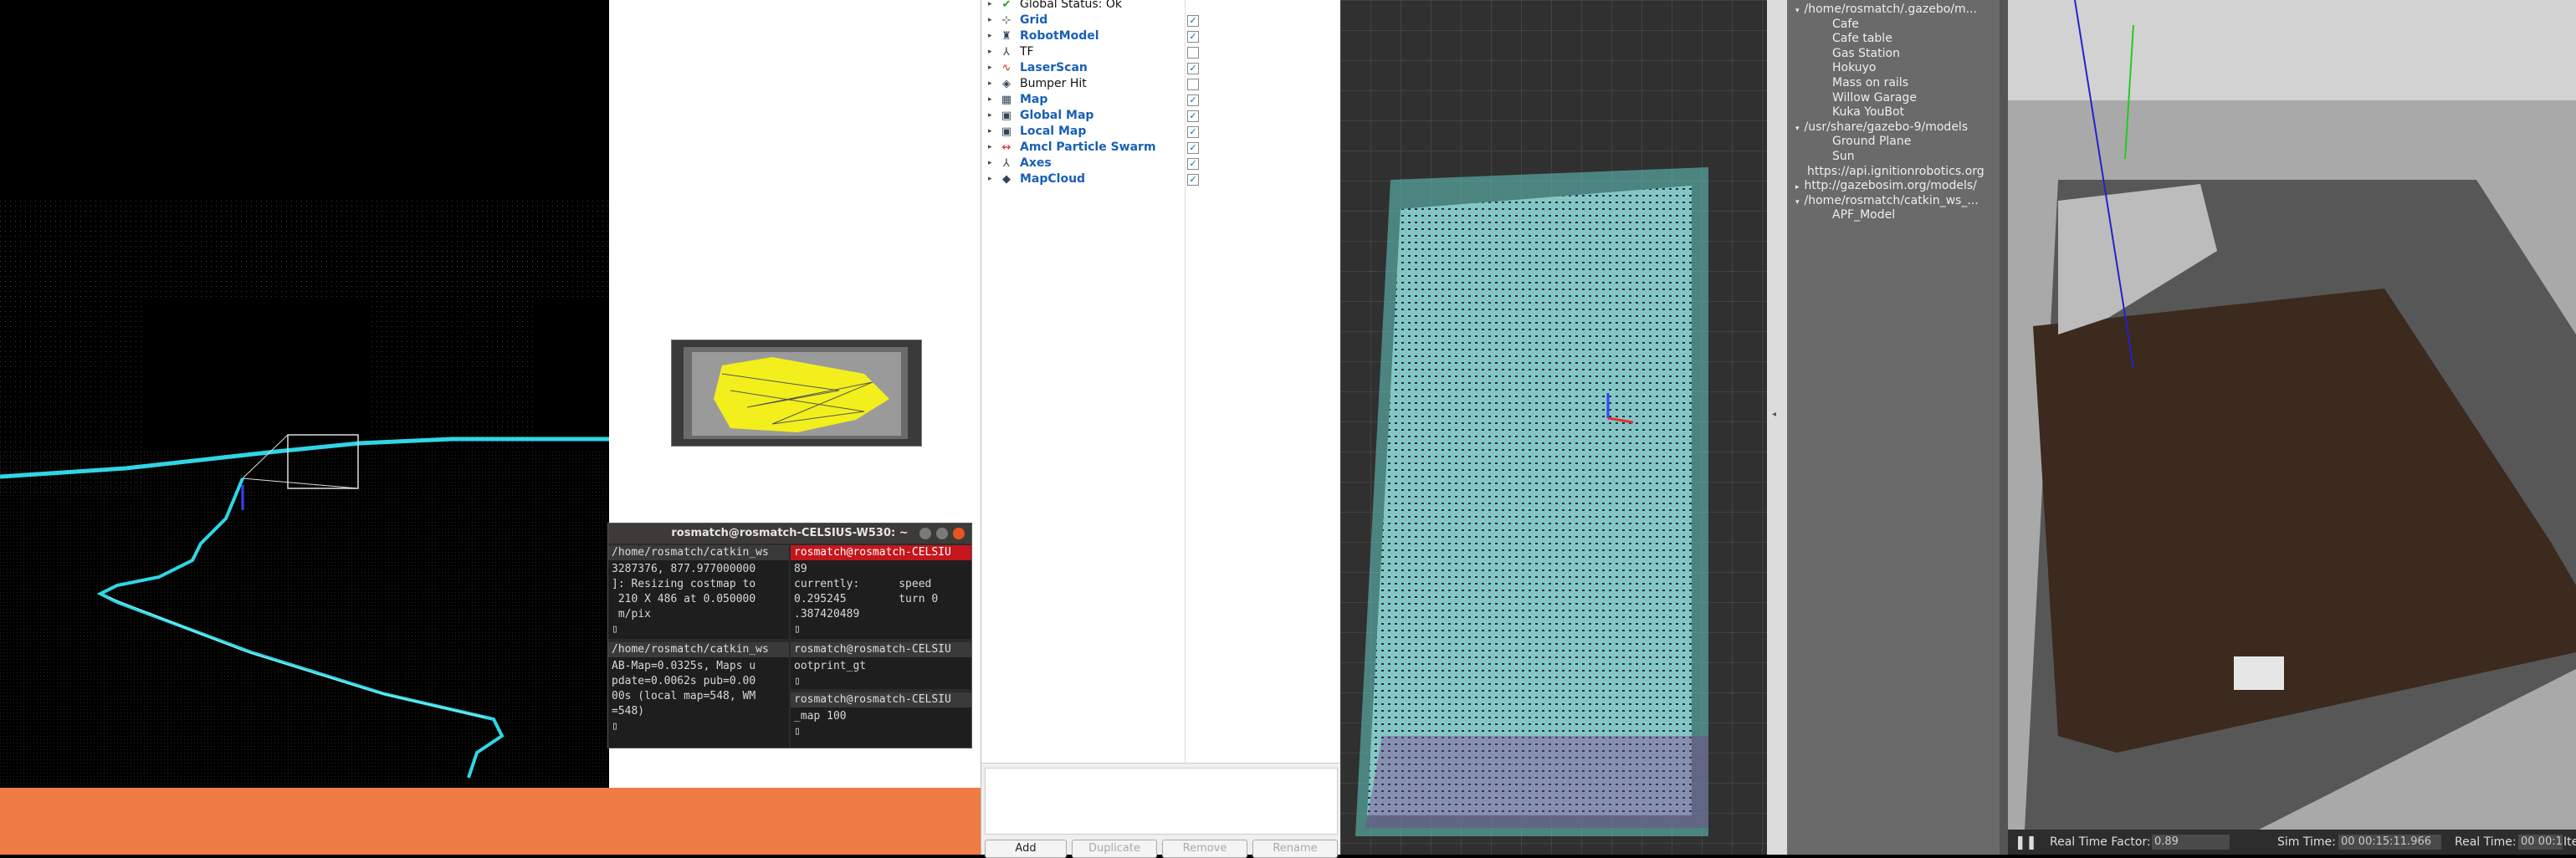 The image size is (2576, 858). I want to click on display-row: ▸ ⅄ Axes ✓, so click(1160, 163).